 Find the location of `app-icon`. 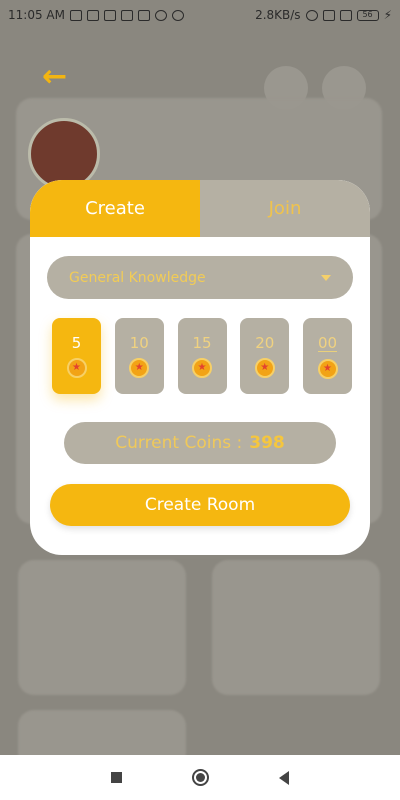

app-icon is located at coordinates (126, 15).